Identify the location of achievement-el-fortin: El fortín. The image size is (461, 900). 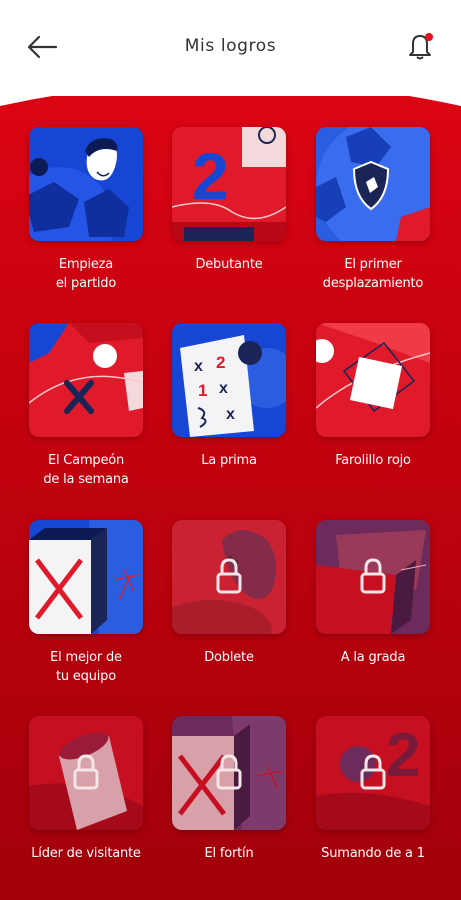
(229, 789).